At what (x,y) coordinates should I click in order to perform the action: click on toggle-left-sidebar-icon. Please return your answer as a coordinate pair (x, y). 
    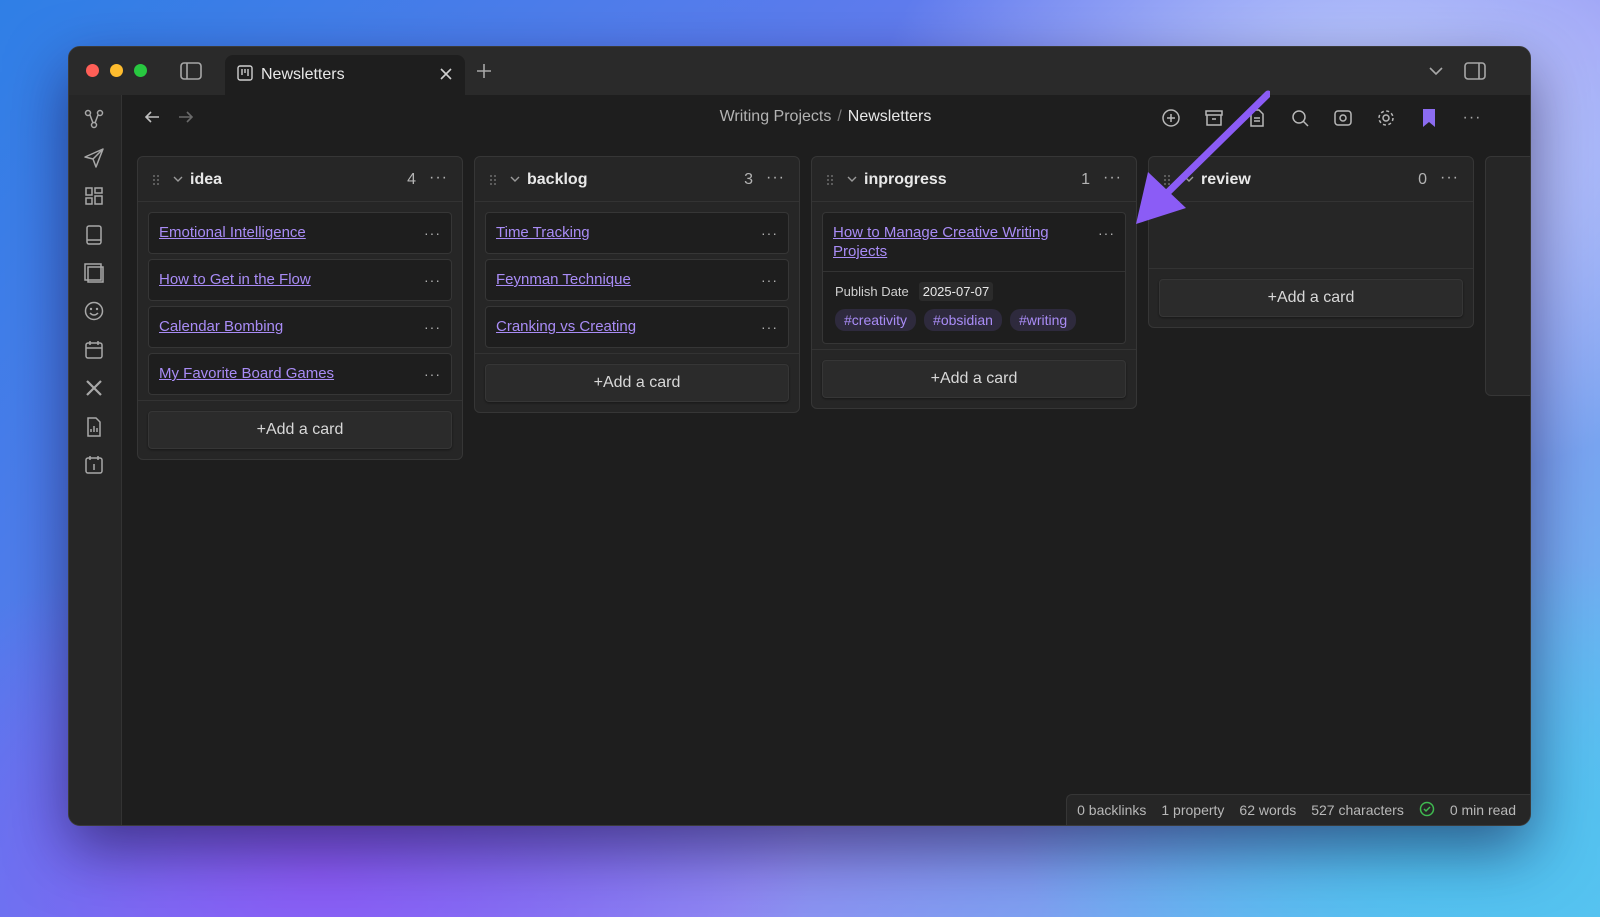
    Looking at the image, I should click on (191, 71).